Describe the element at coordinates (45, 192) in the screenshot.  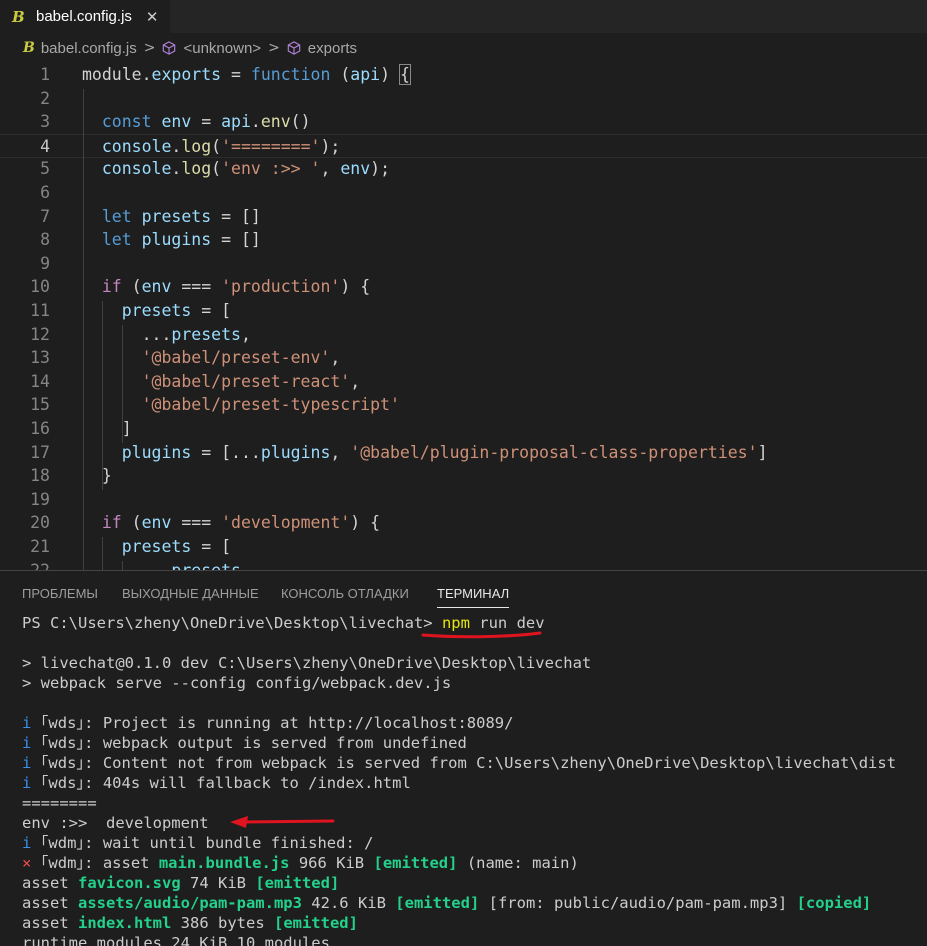
I see `line-number: 6` at that location.